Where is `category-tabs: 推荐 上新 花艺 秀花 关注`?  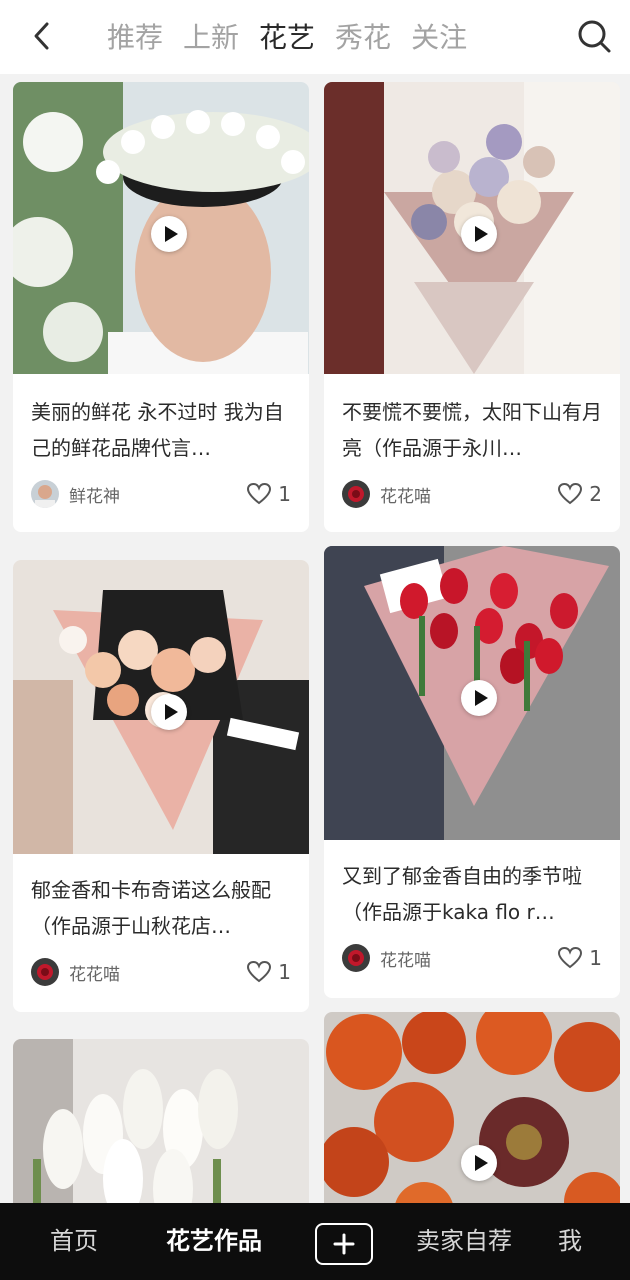
category-tabs: 推荐 上新 花艺 秀花 关注 is located at coordinates (297, 38).